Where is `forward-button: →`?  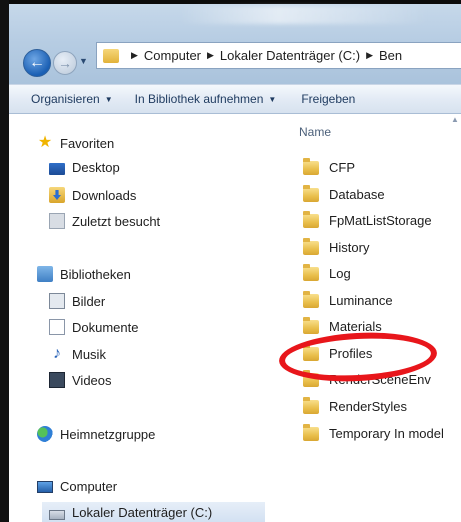 forward-button: → is located at coordinates (65, 63).